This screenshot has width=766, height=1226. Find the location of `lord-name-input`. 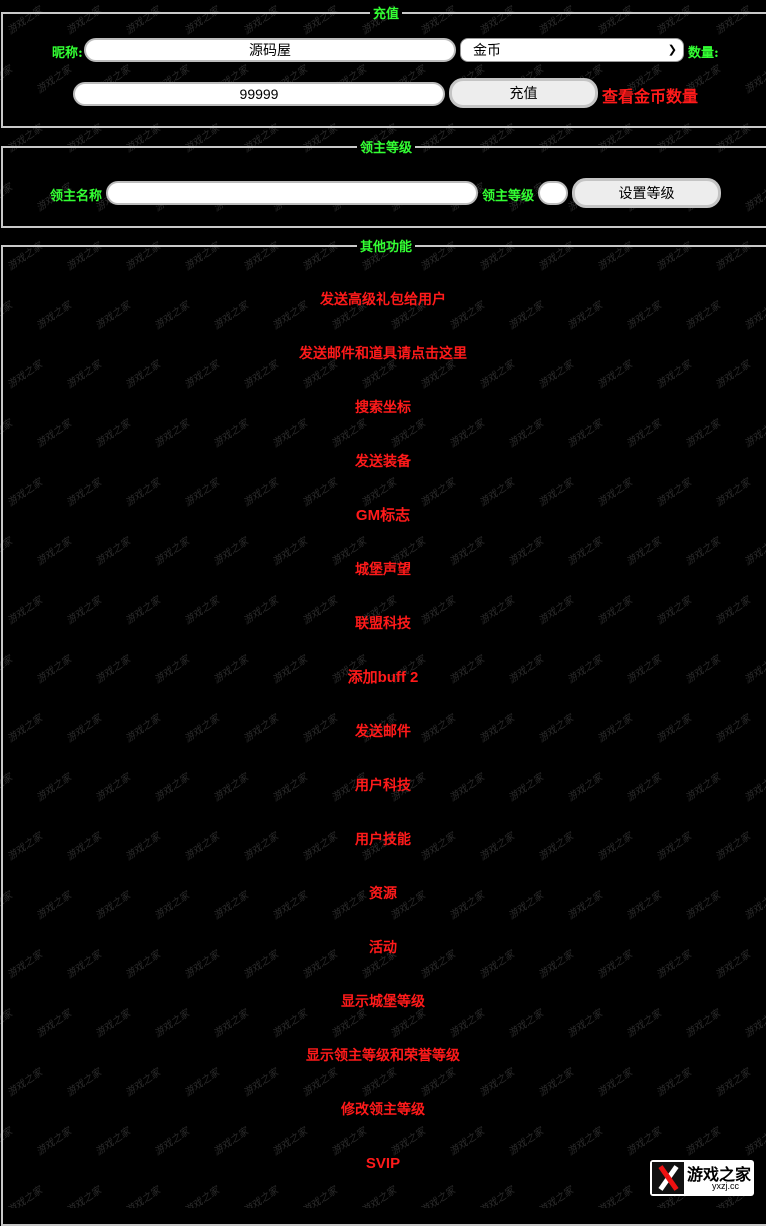

lord-name-input is located at coordinates (292, 193).